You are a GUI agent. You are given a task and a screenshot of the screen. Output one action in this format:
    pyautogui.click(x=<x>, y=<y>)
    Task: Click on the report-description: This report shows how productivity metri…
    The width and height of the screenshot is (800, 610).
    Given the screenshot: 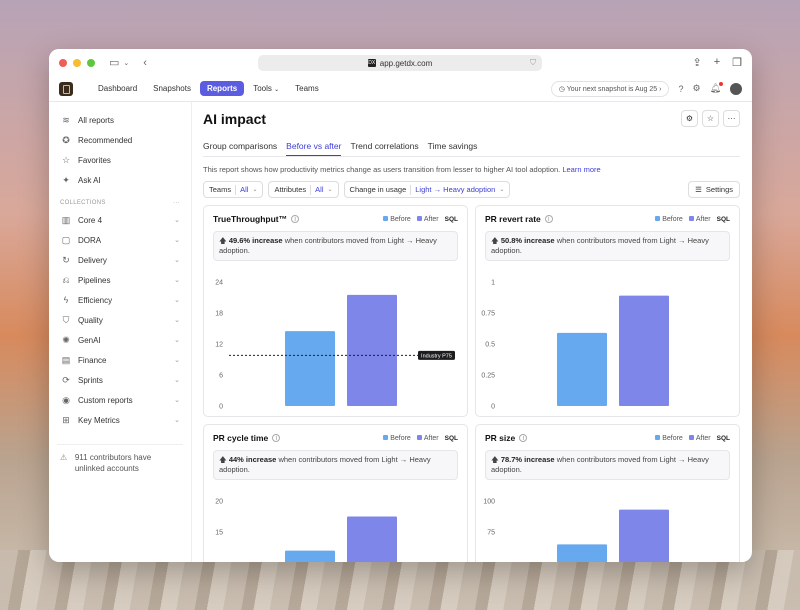 What is the action you would take?
    pyautogui.click(x=471, y=169)
    